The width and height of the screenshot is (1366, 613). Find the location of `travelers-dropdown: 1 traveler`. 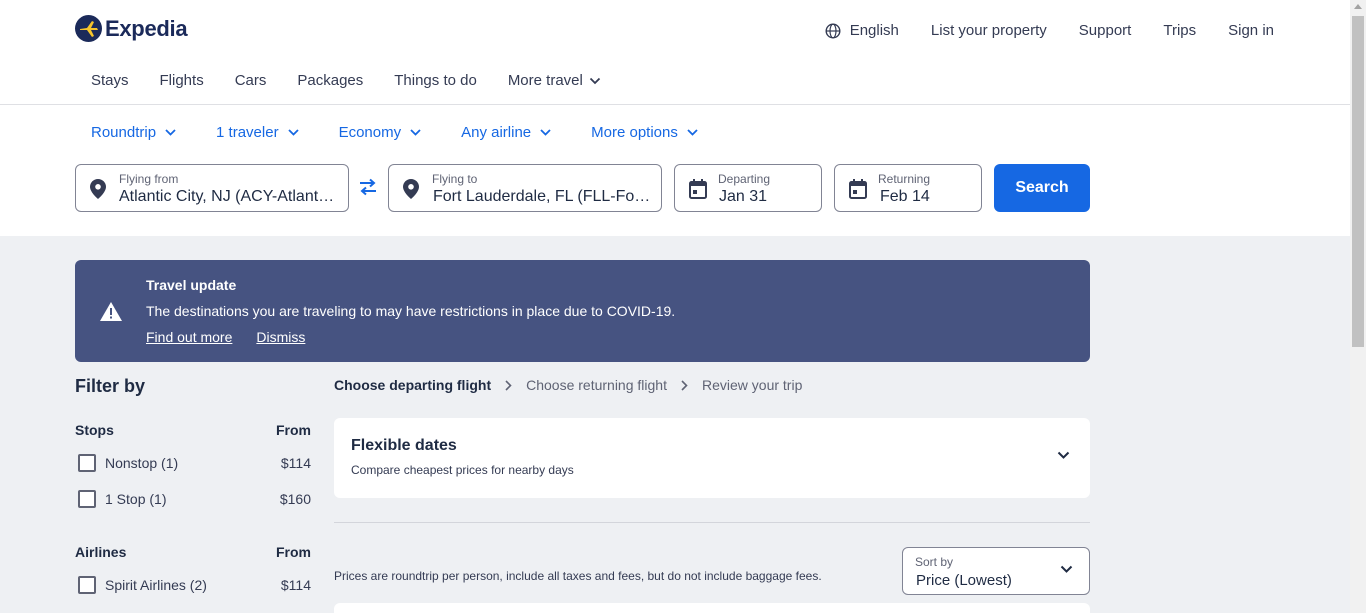

travelers-dropdown: 1 traveler is located at coordinates (257, 132).